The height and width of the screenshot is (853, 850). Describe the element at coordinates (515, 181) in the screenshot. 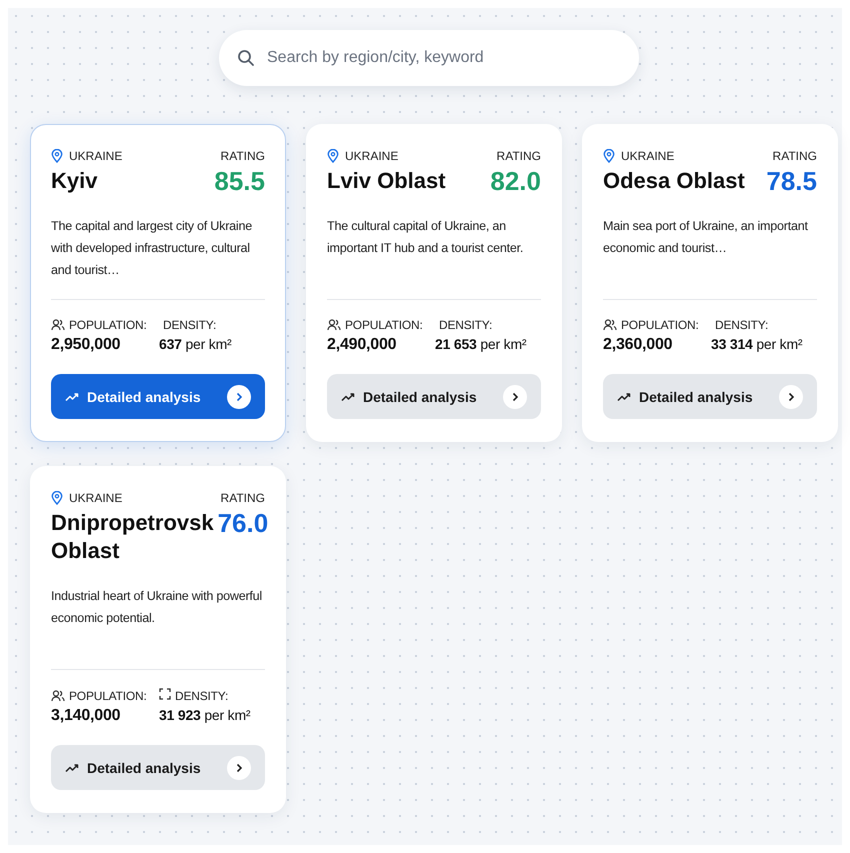

I see `rating-value: 82.0` at that location.